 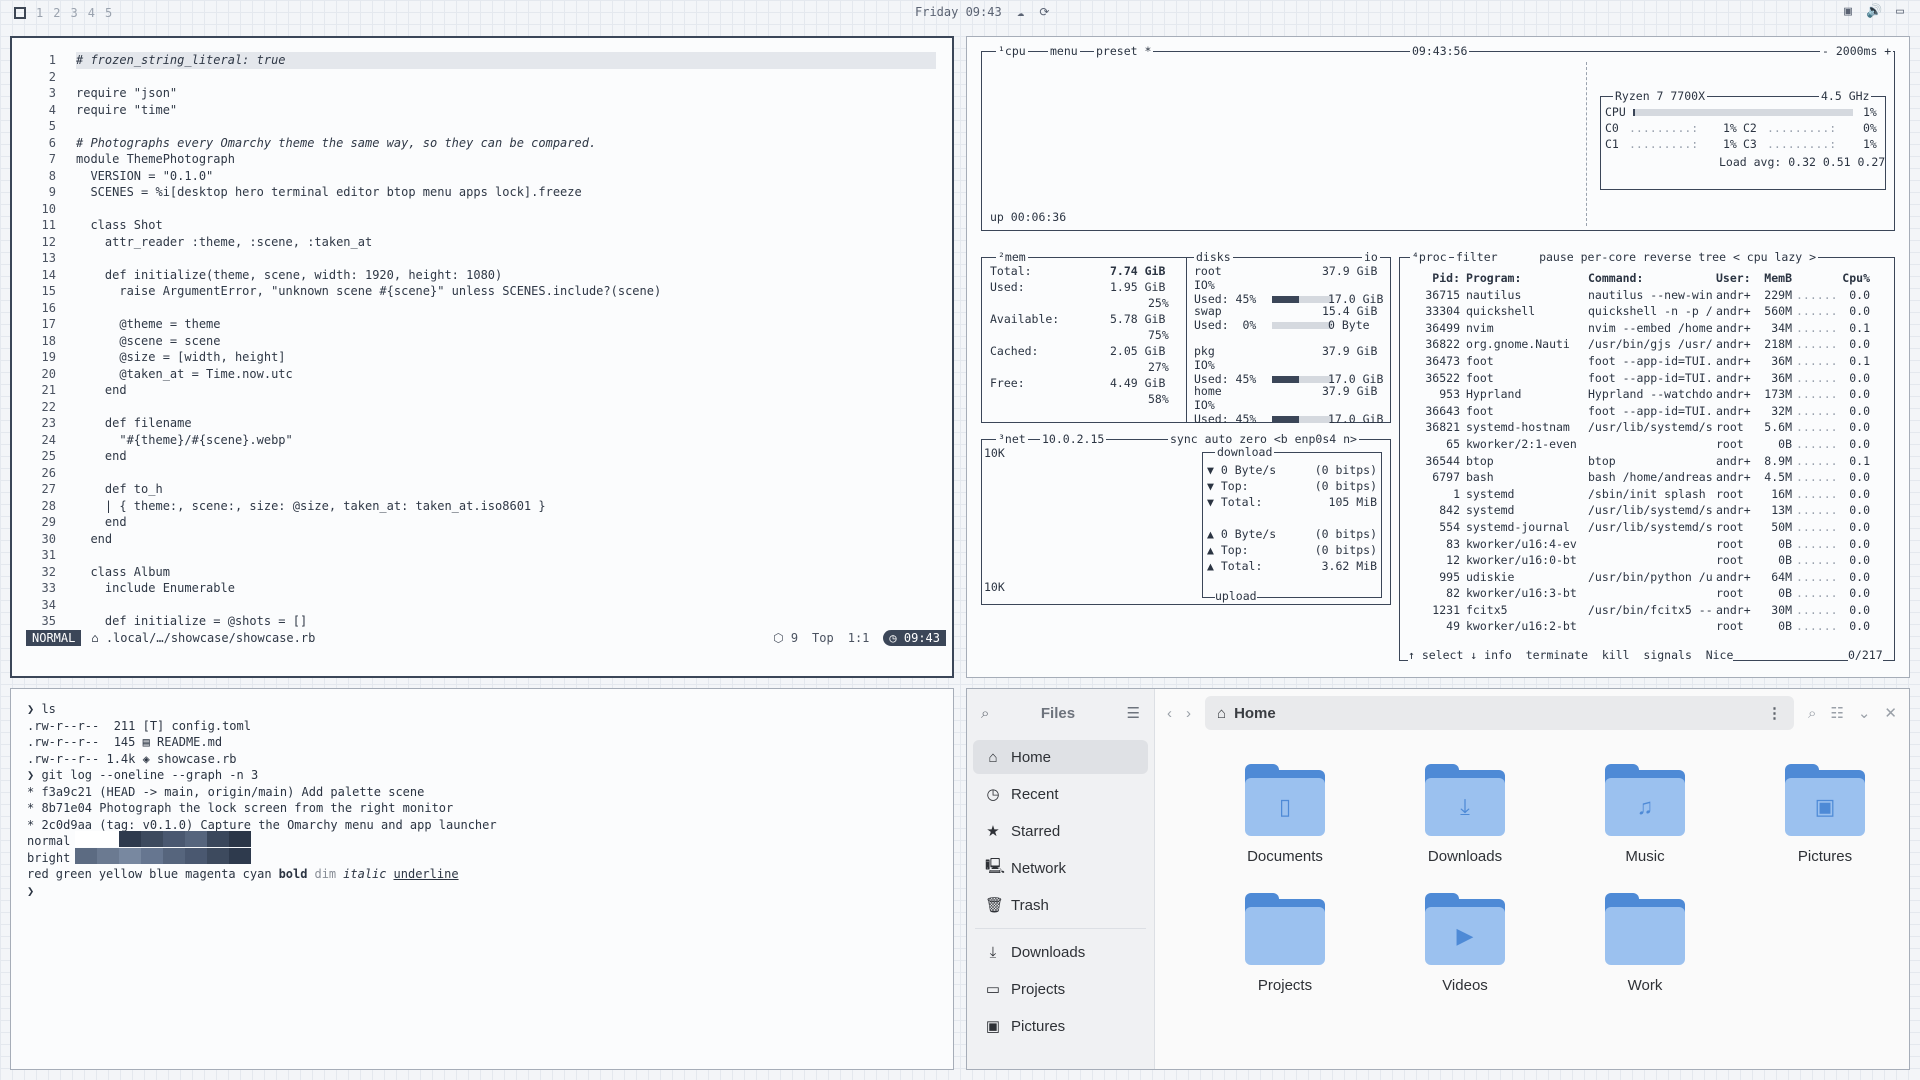 I want to click on list-view-icon: ☷, so click(x=1836, y=713).